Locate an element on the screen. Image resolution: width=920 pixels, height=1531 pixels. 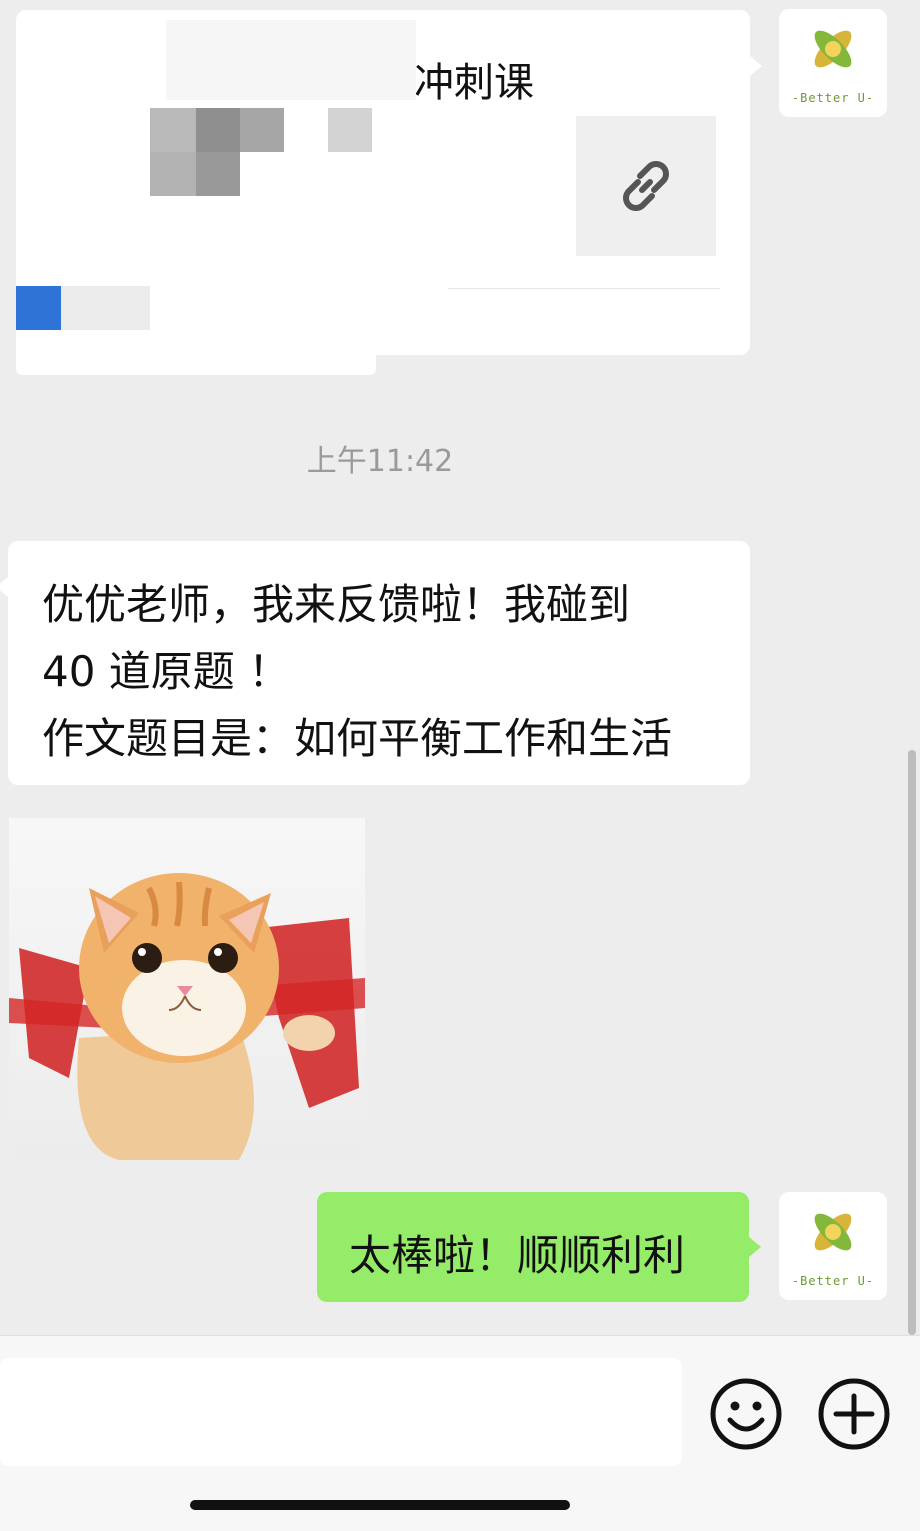
card-divider is located at coordinates (584, 288).